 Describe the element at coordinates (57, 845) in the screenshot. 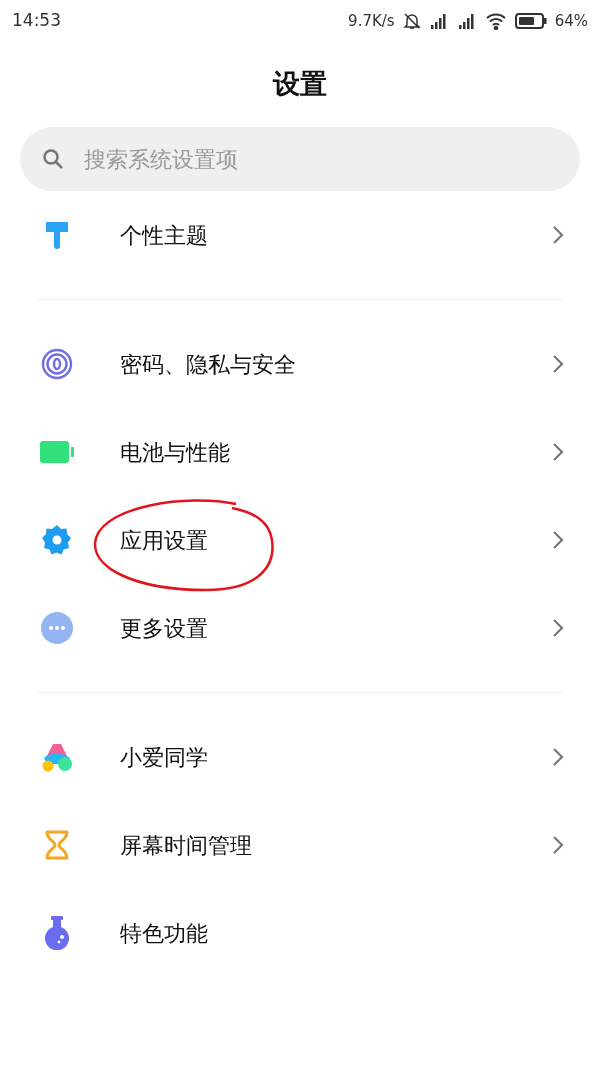

I see `hourglass-icon` at that location.